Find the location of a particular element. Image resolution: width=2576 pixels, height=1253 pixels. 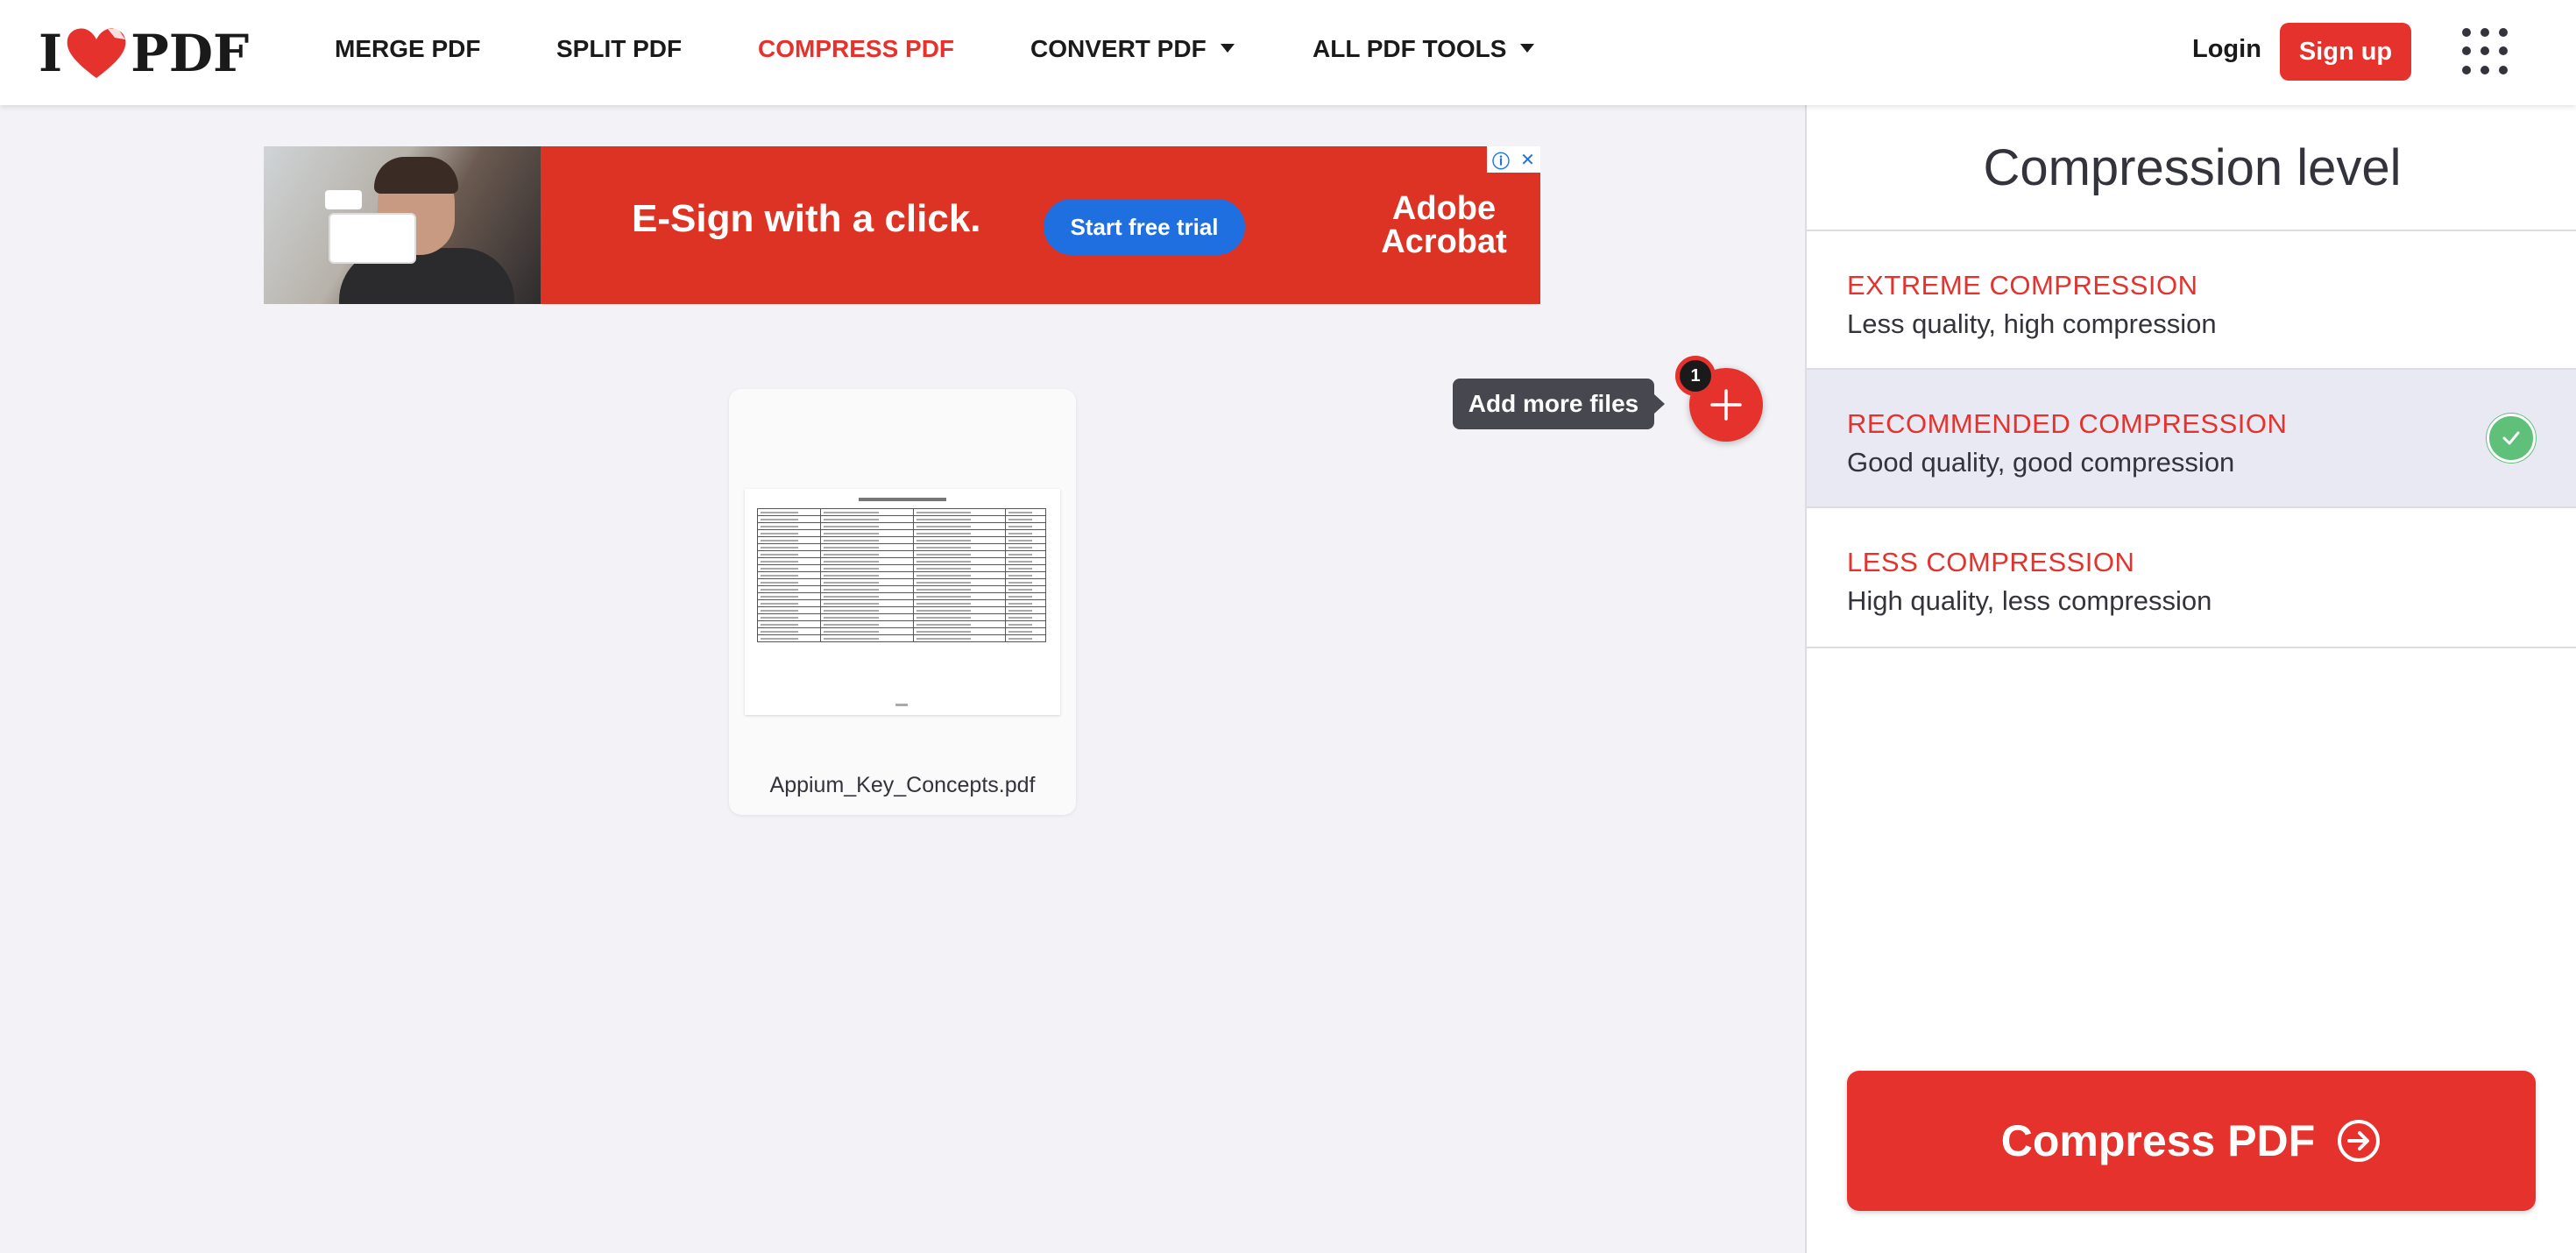

nav-compress-pdf: COMPRESS PDF is located at coordinates (856, 49).